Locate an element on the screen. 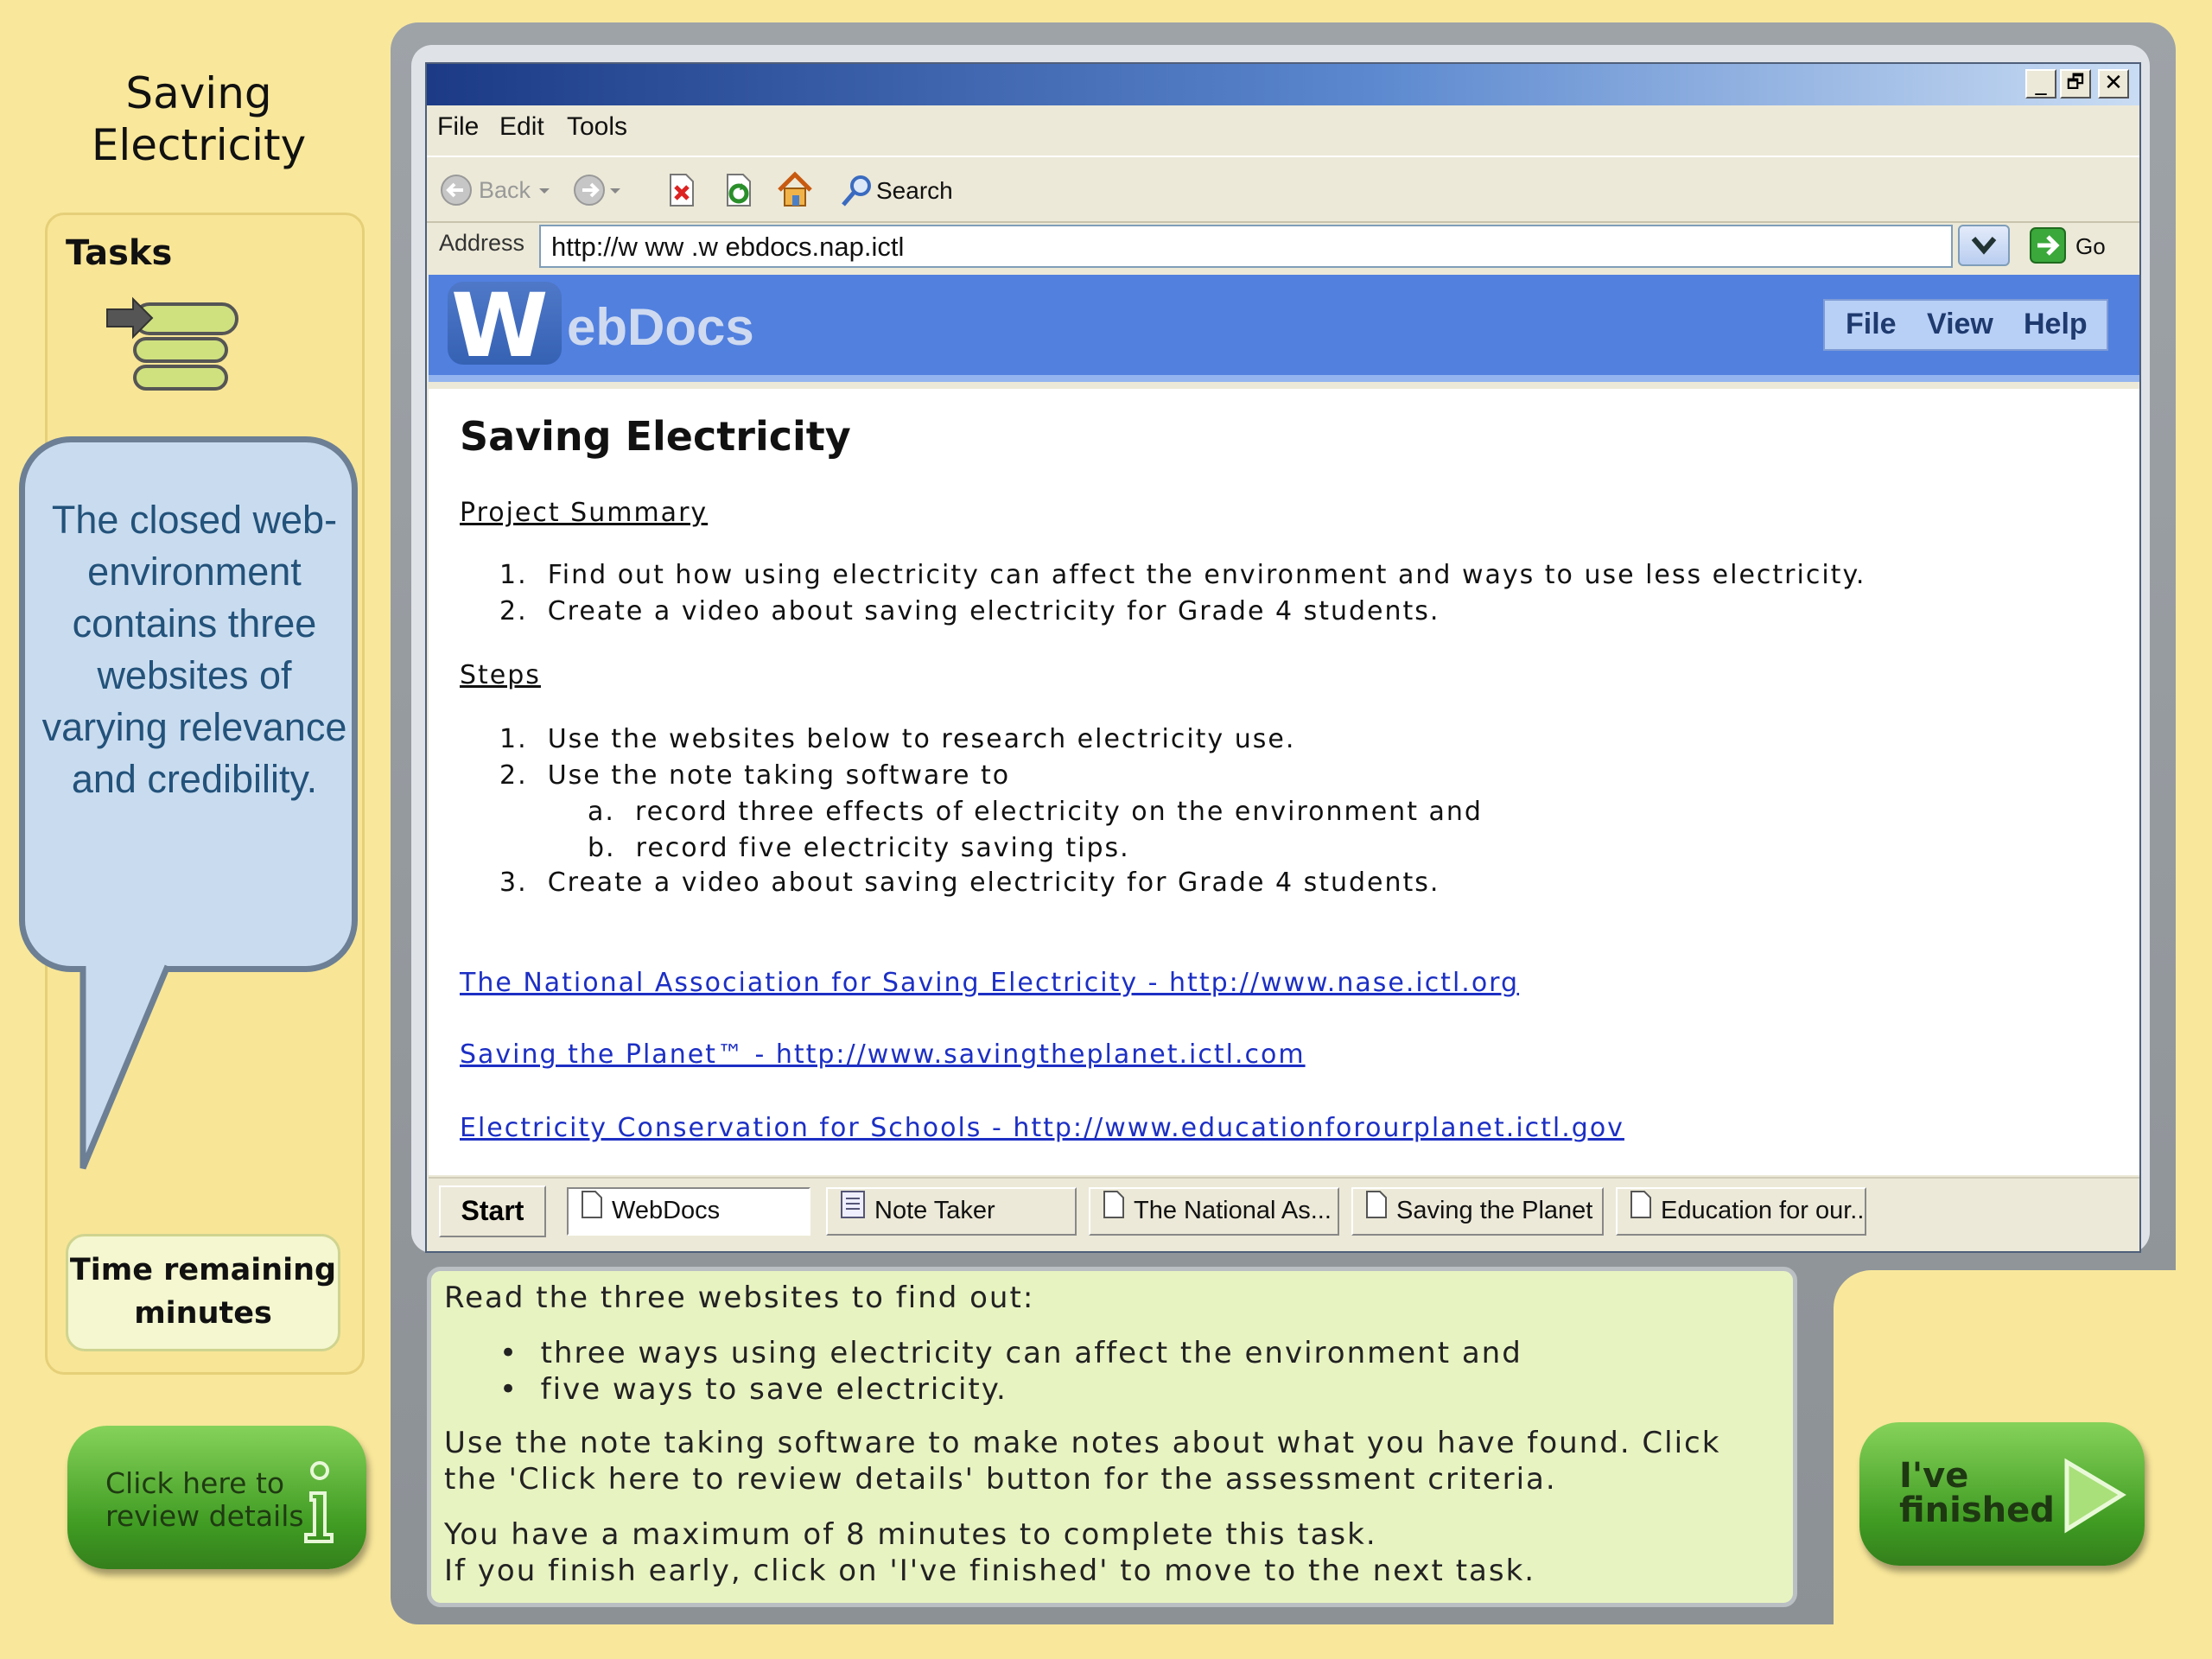  address-input: http://w ww .w ebdocs.nap.ictl is located at coordinates (1246, 246).